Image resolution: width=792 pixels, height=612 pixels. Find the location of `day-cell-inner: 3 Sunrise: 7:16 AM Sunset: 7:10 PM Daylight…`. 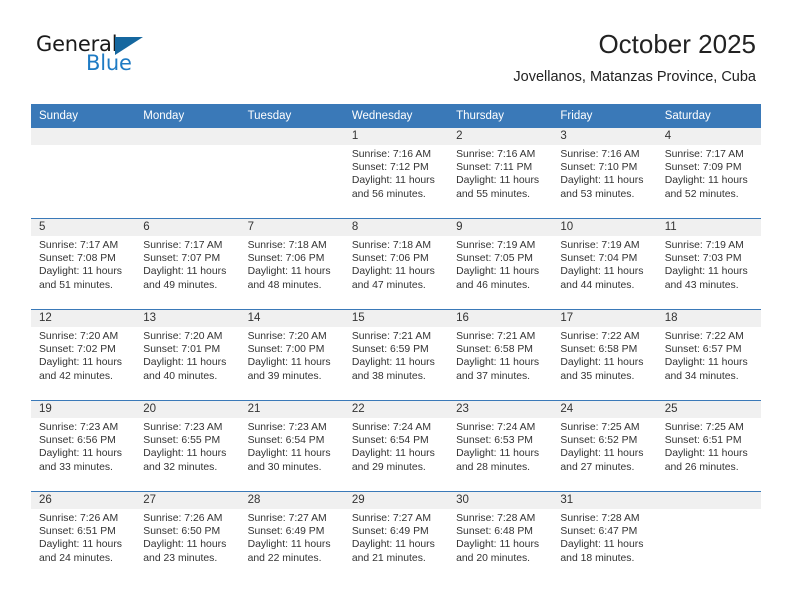

day-cell-inner: 3 Sunrise: 7:16 AM Sunset: 7:10 PM Daylight… is located at coordinates (604, 173).